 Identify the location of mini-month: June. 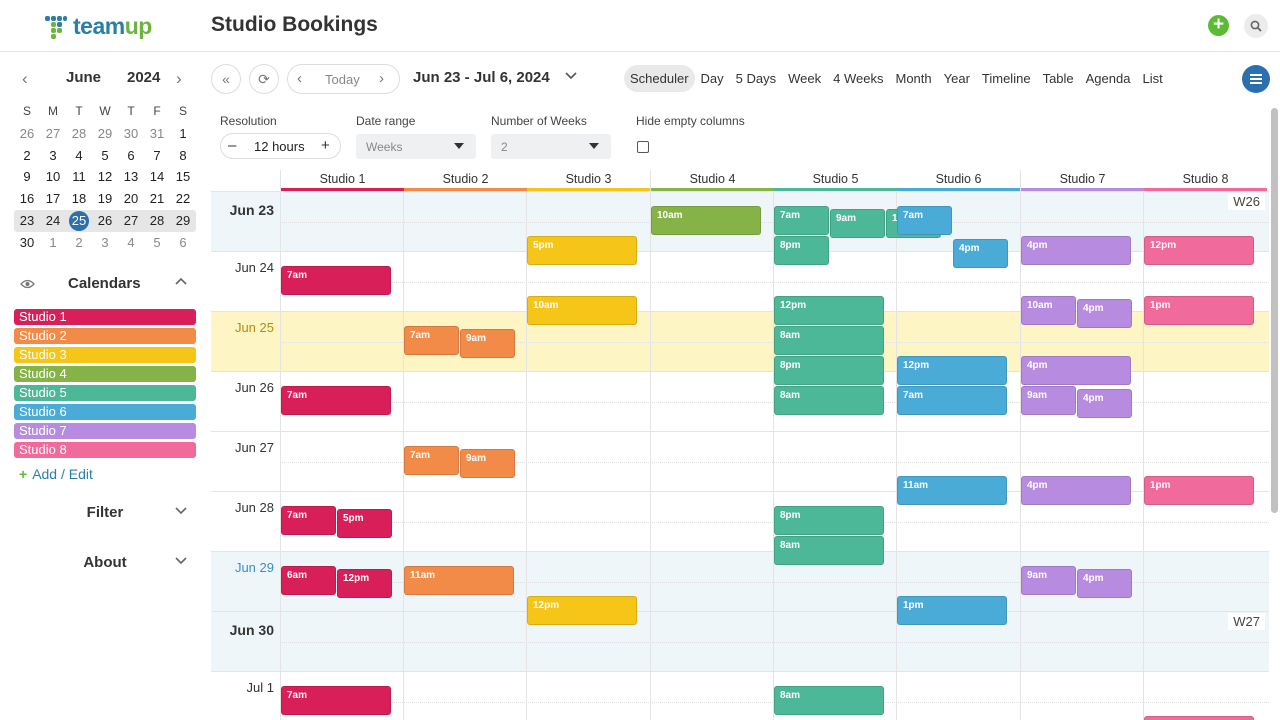
(83, 77).